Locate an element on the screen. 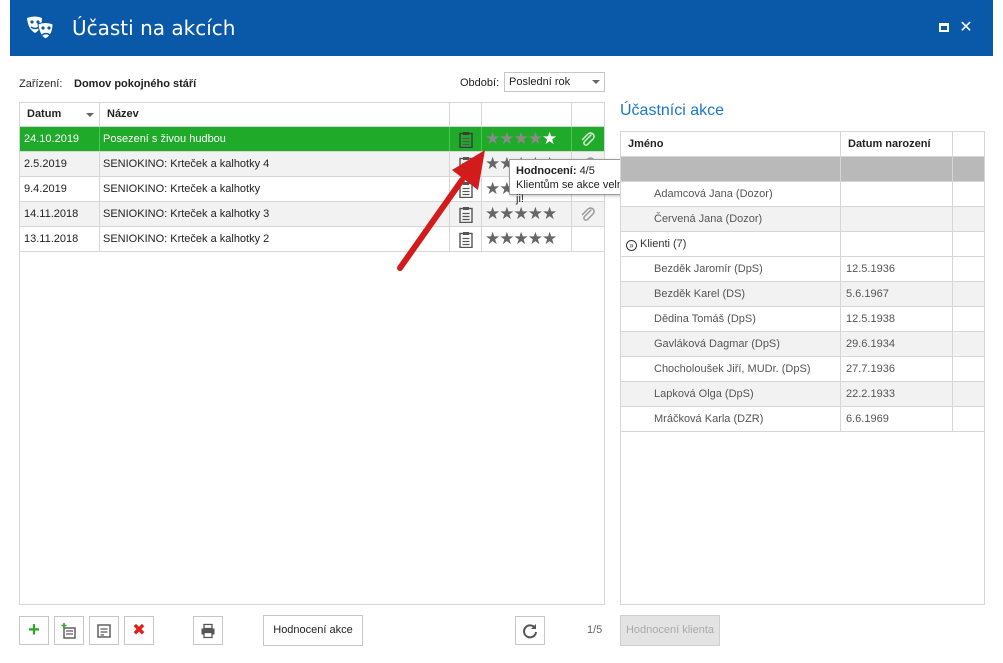  table-row: Lapková Olga (DpS) 22.2.1933 is located at coordinates (802, 394).